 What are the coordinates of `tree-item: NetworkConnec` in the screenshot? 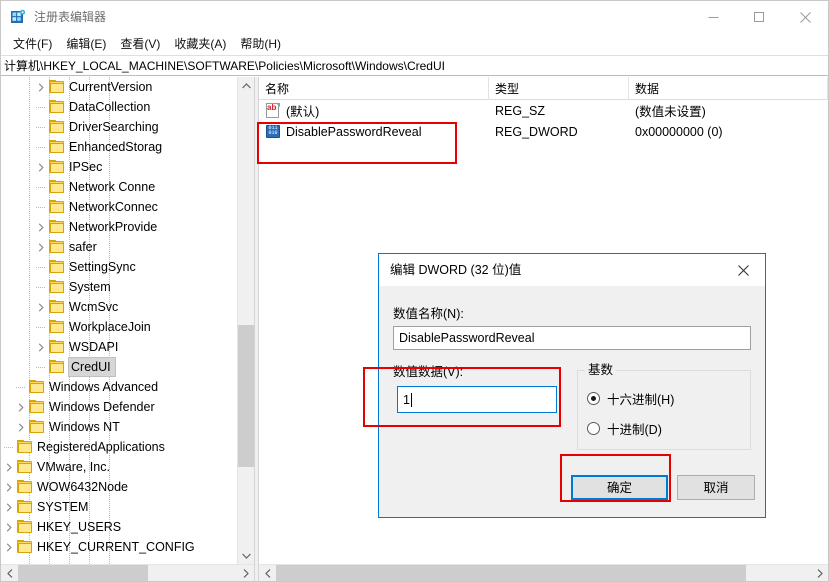 It's located at (119, 207).